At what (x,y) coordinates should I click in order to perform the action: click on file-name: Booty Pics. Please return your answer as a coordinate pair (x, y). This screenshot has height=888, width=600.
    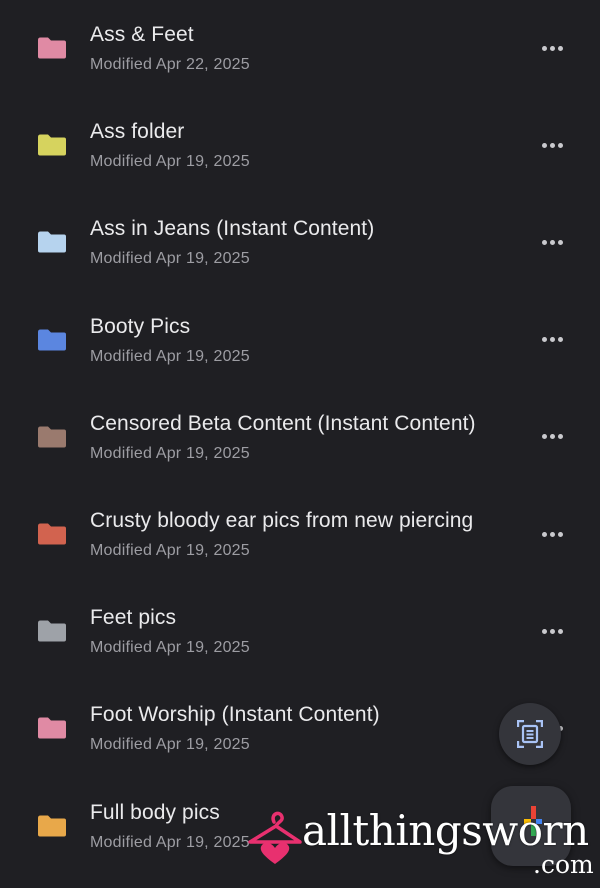
    Looking at the image, I should click on (140, 326).